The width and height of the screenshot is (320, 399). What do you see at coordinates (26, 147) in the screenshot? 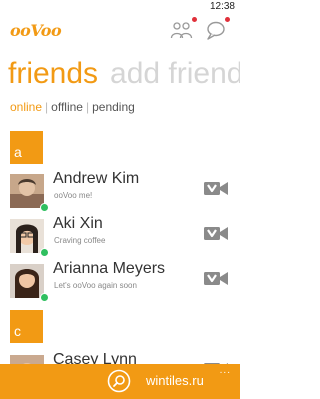
I see `group-header-a: a` at bounding box center [26, 147].